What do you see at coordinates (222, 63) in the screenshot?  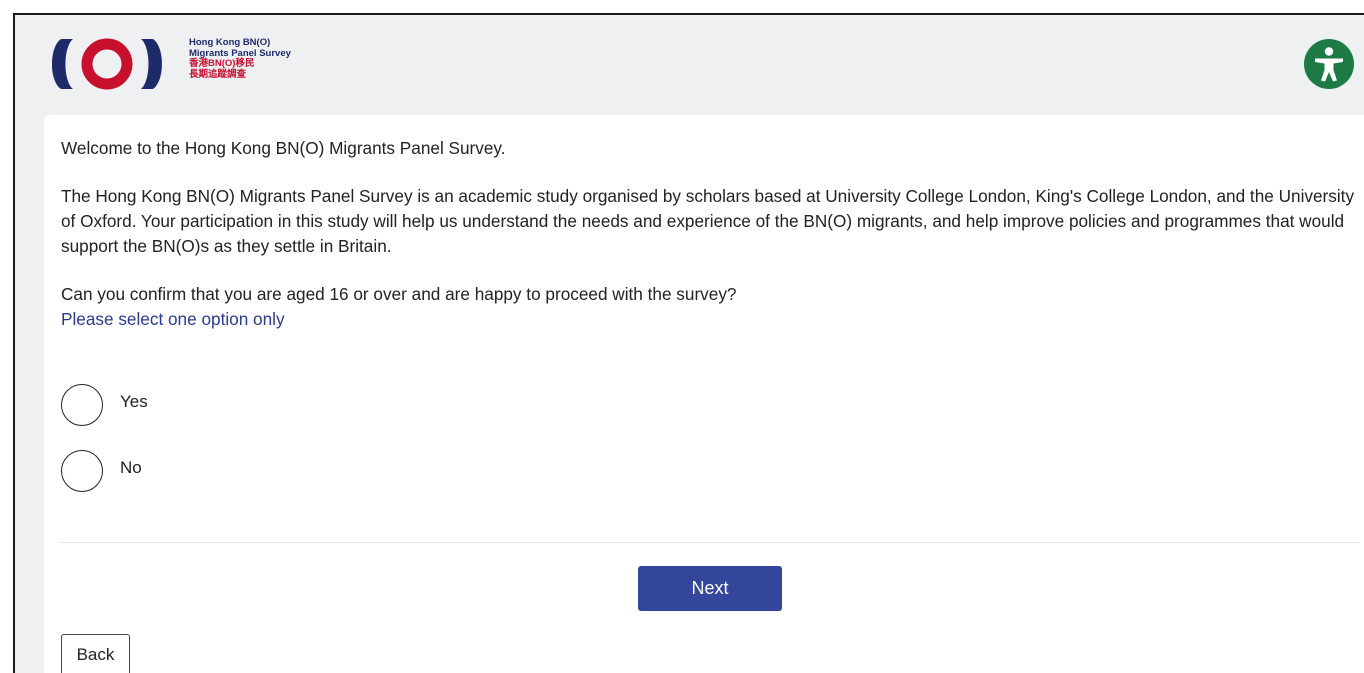 I see `logo-title-zh-1: 香港BN(O)移民` at bounding box center [222, 63].